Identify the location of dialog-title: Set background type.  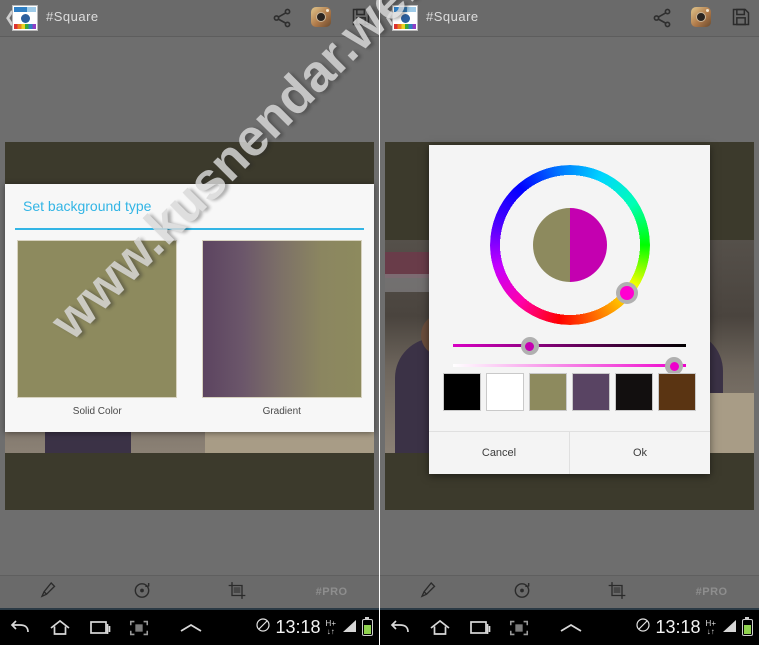
(87, 206).